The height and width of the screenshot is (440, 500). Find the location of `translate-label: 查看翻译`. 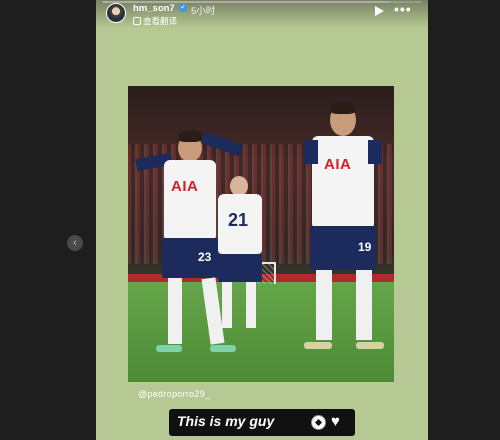

translate-label: 查看翻译 is located at coordinates (160, 21).